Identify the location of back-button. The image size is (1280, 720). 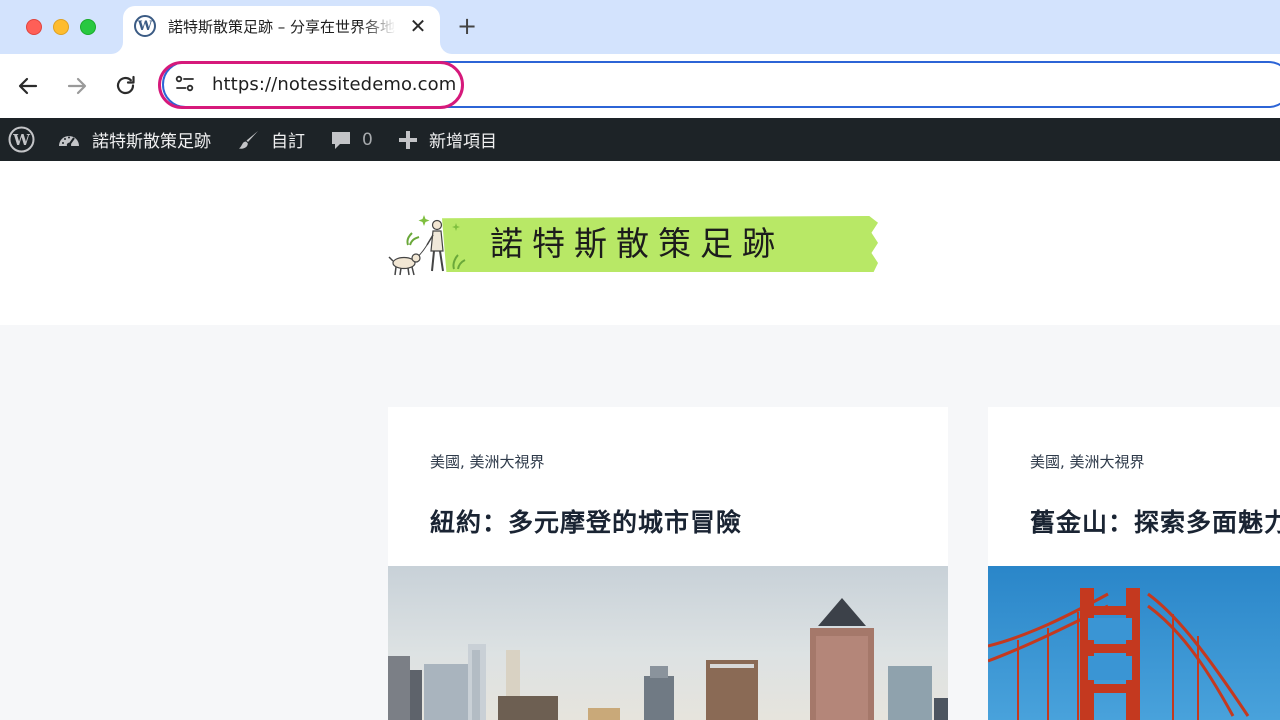
(28, 86).